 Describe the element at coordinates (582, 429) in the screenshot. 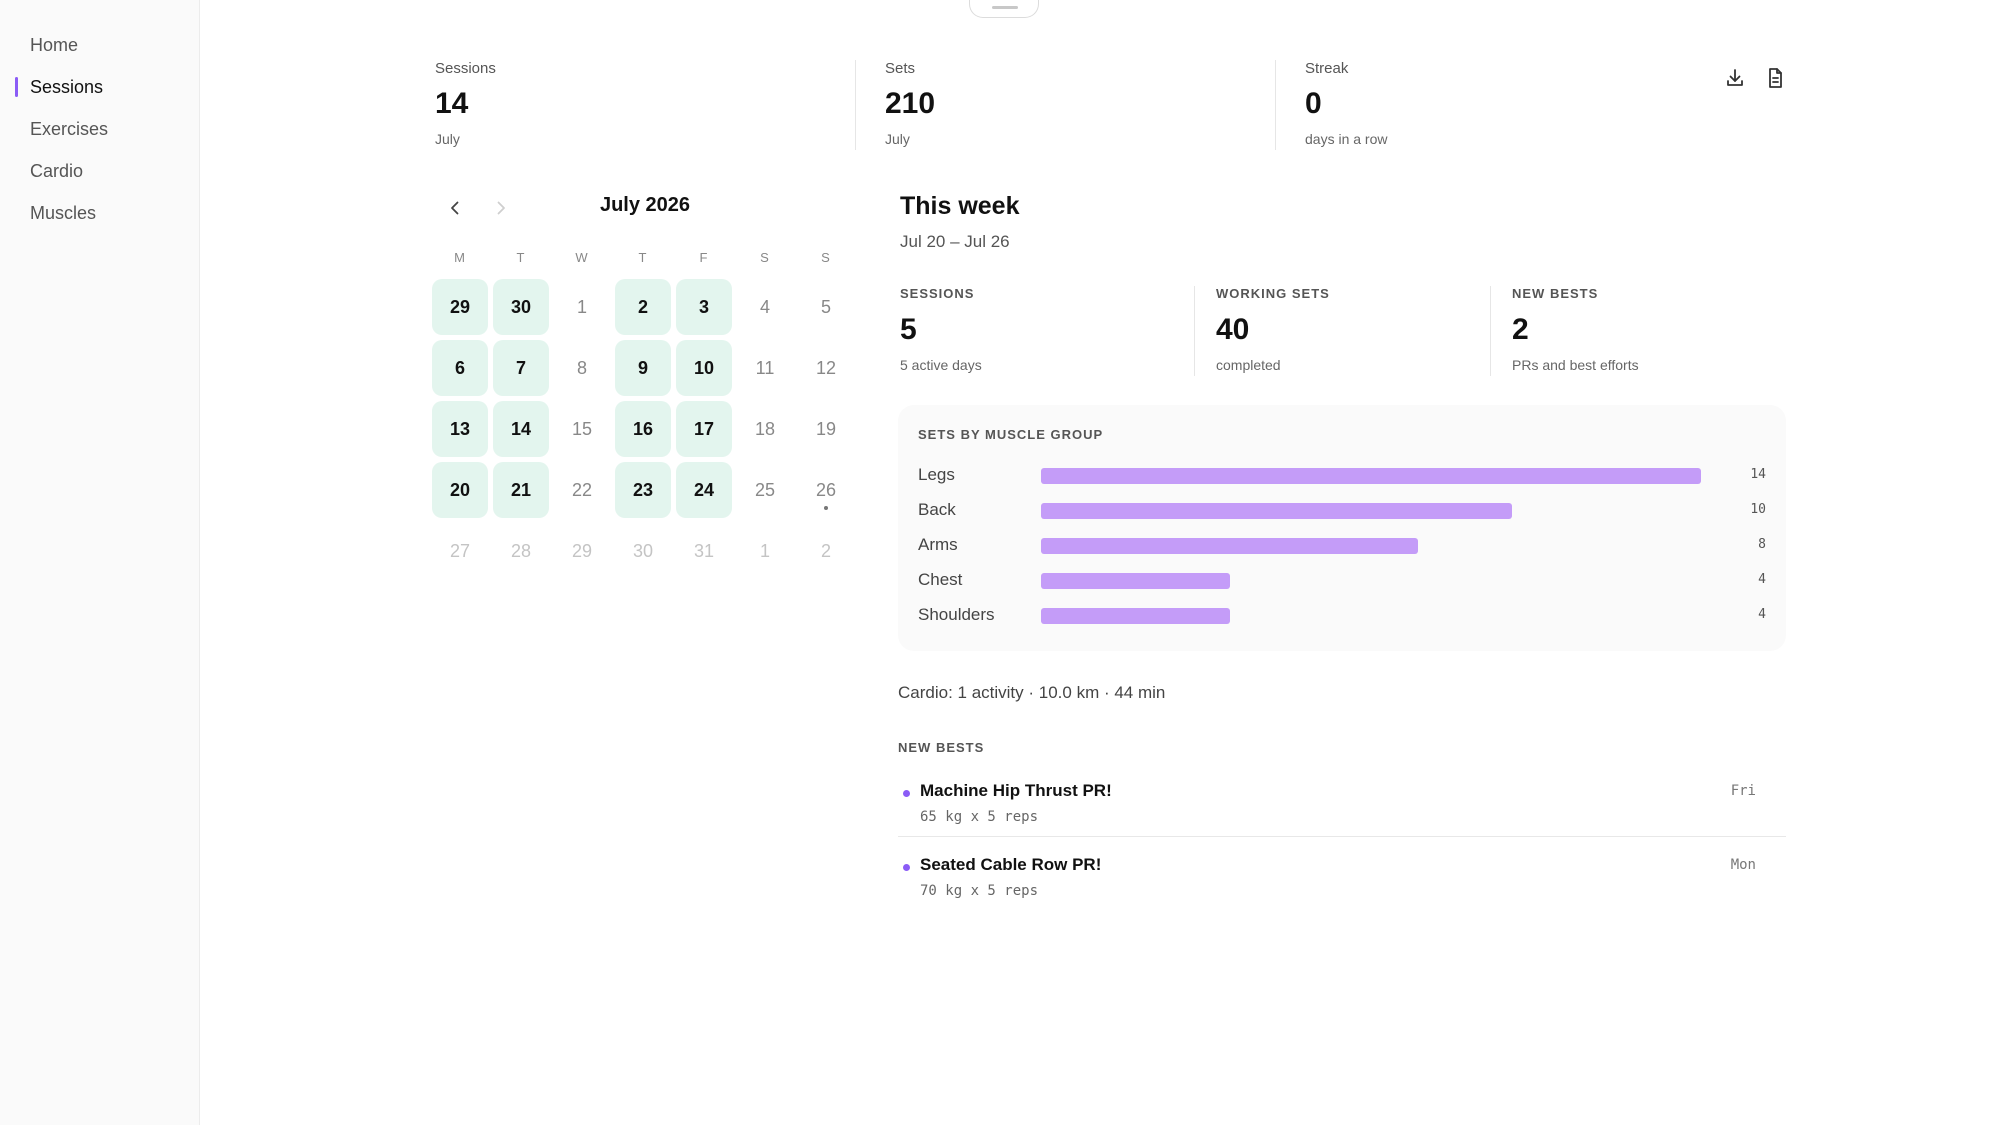

I see `calendar-day: 15` at that location.